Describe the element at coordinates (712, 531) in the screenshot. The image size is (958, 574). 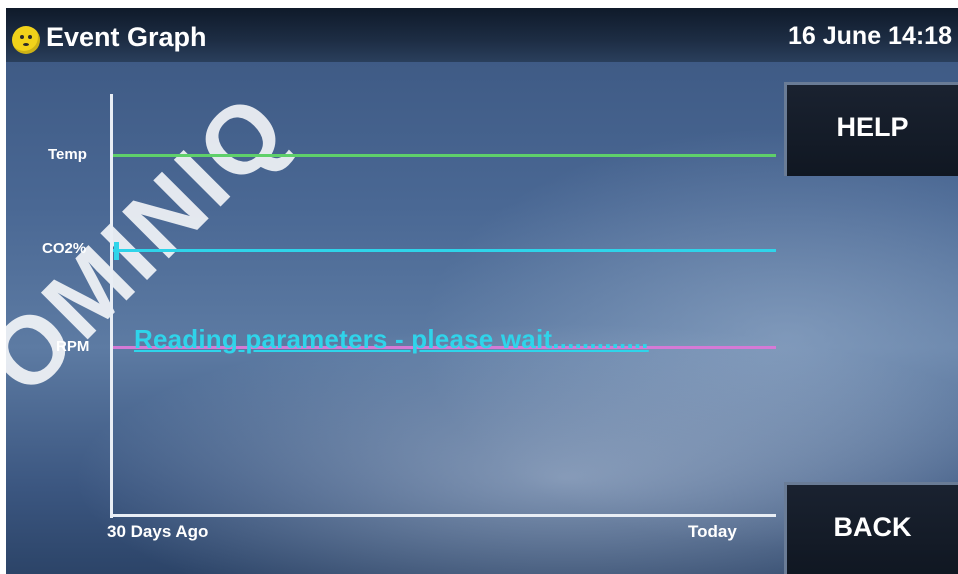
I see `x-label-end: Today` at that location.